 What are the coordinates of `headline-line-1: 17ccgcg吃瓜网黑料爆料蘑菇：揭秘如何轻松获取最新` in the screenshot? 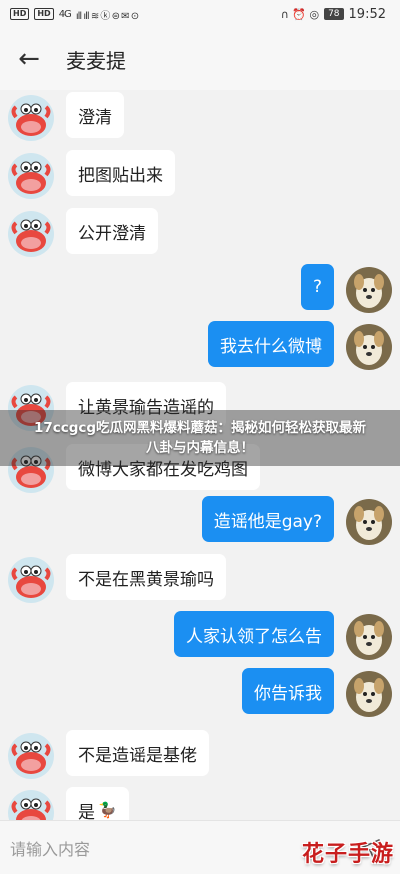 It's located at (200, 428).